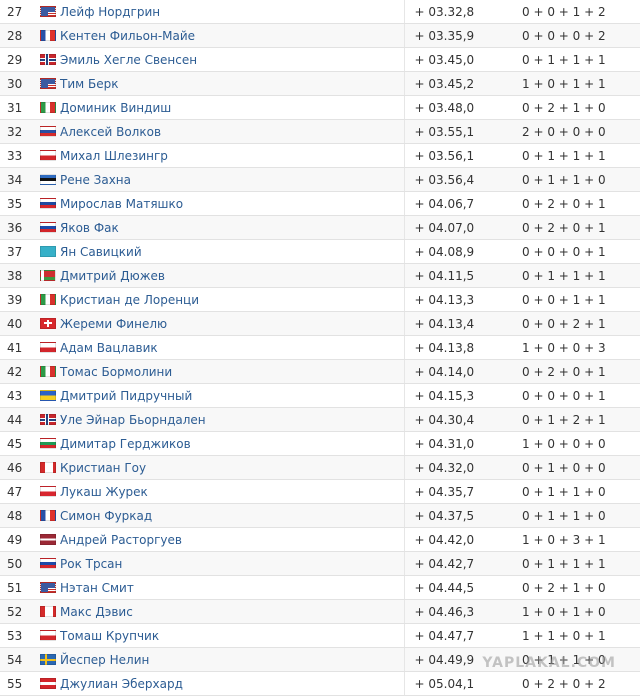 This screenshot has width=640, height=699. I want to click on table-row: 52 Макс Дэвис + 04.46,3 1 + 0 + 1 + 0, so click(320, 611).